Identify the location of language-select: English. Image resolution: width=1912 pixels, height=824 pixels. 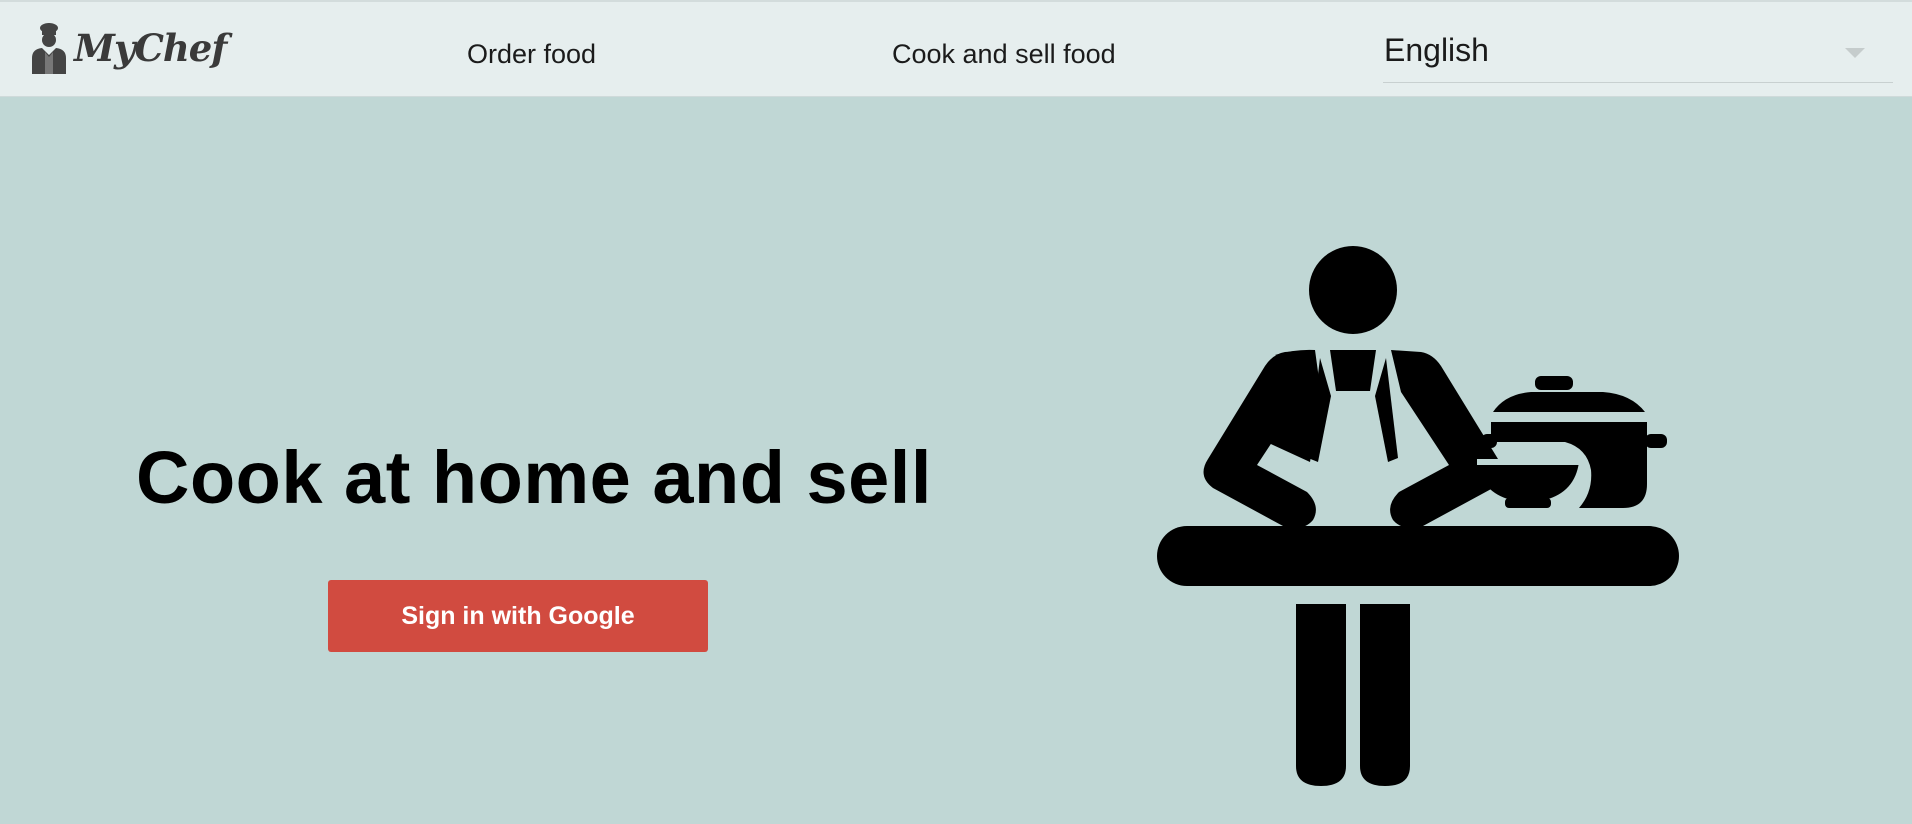
(1638, 55).